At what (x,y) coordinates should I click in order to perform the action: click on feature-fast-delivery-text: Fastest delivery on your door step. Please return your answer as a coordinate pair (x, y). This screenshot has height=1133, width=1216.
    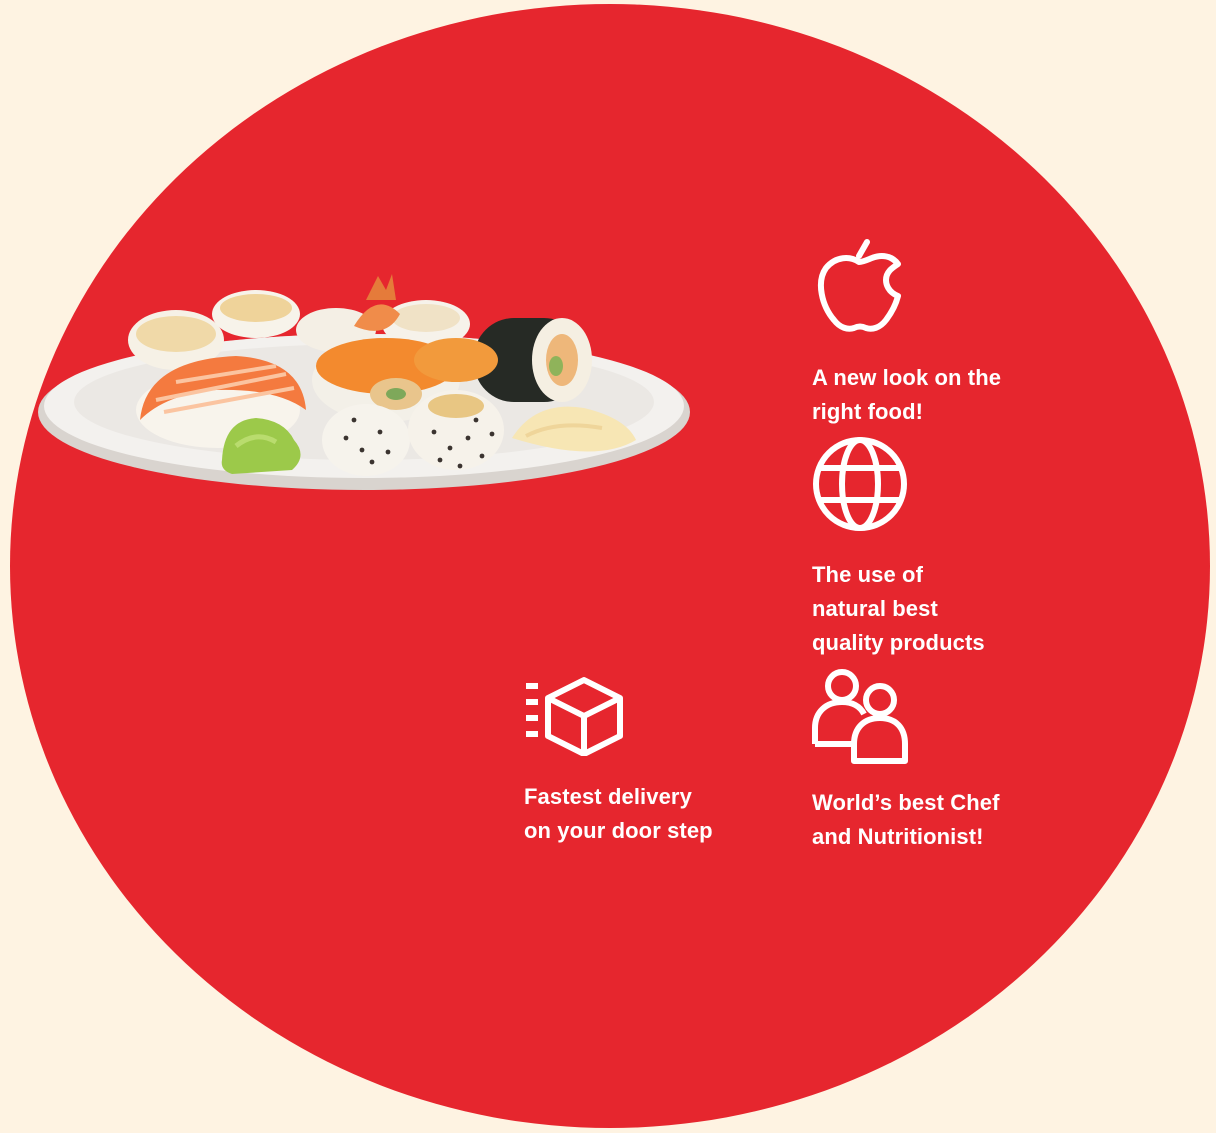
    Looking at the image, I should click on (618, 813).